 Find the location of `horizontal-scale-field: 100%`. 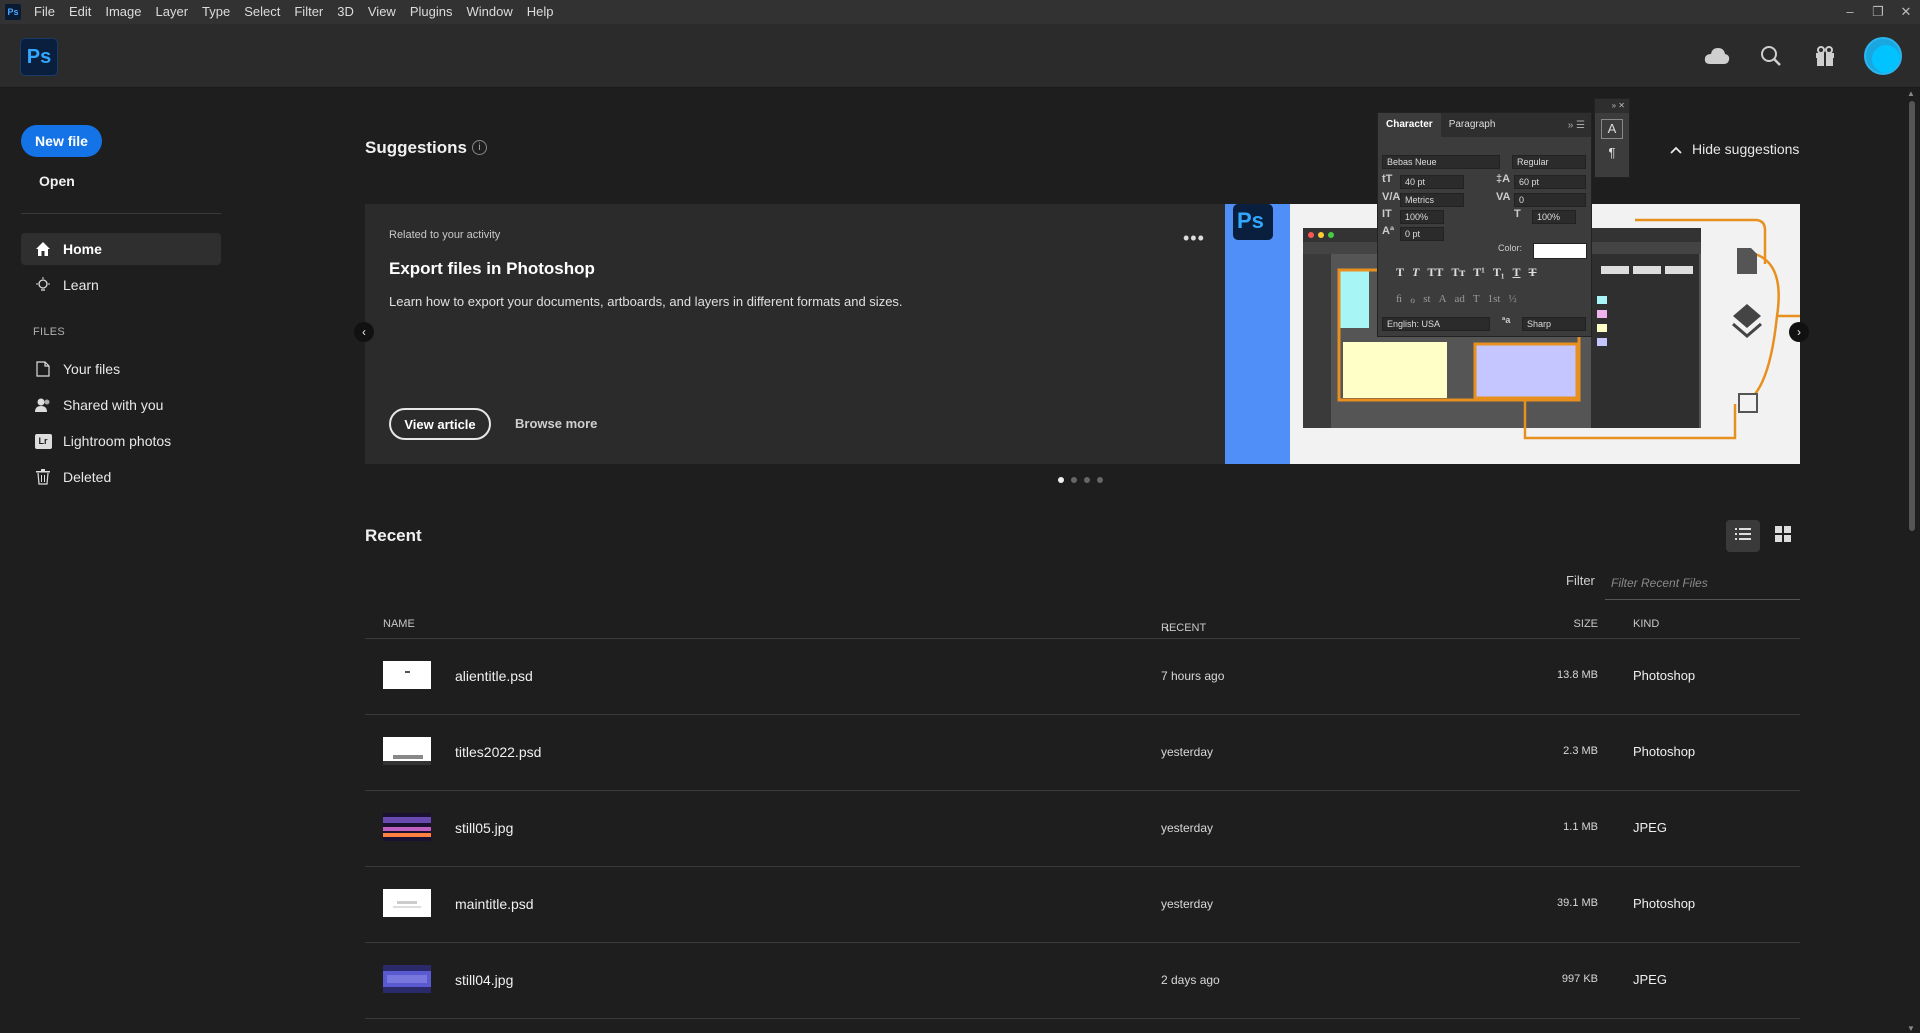

horizontal-scale-field: 100% is located at coordinates (1554, 217).